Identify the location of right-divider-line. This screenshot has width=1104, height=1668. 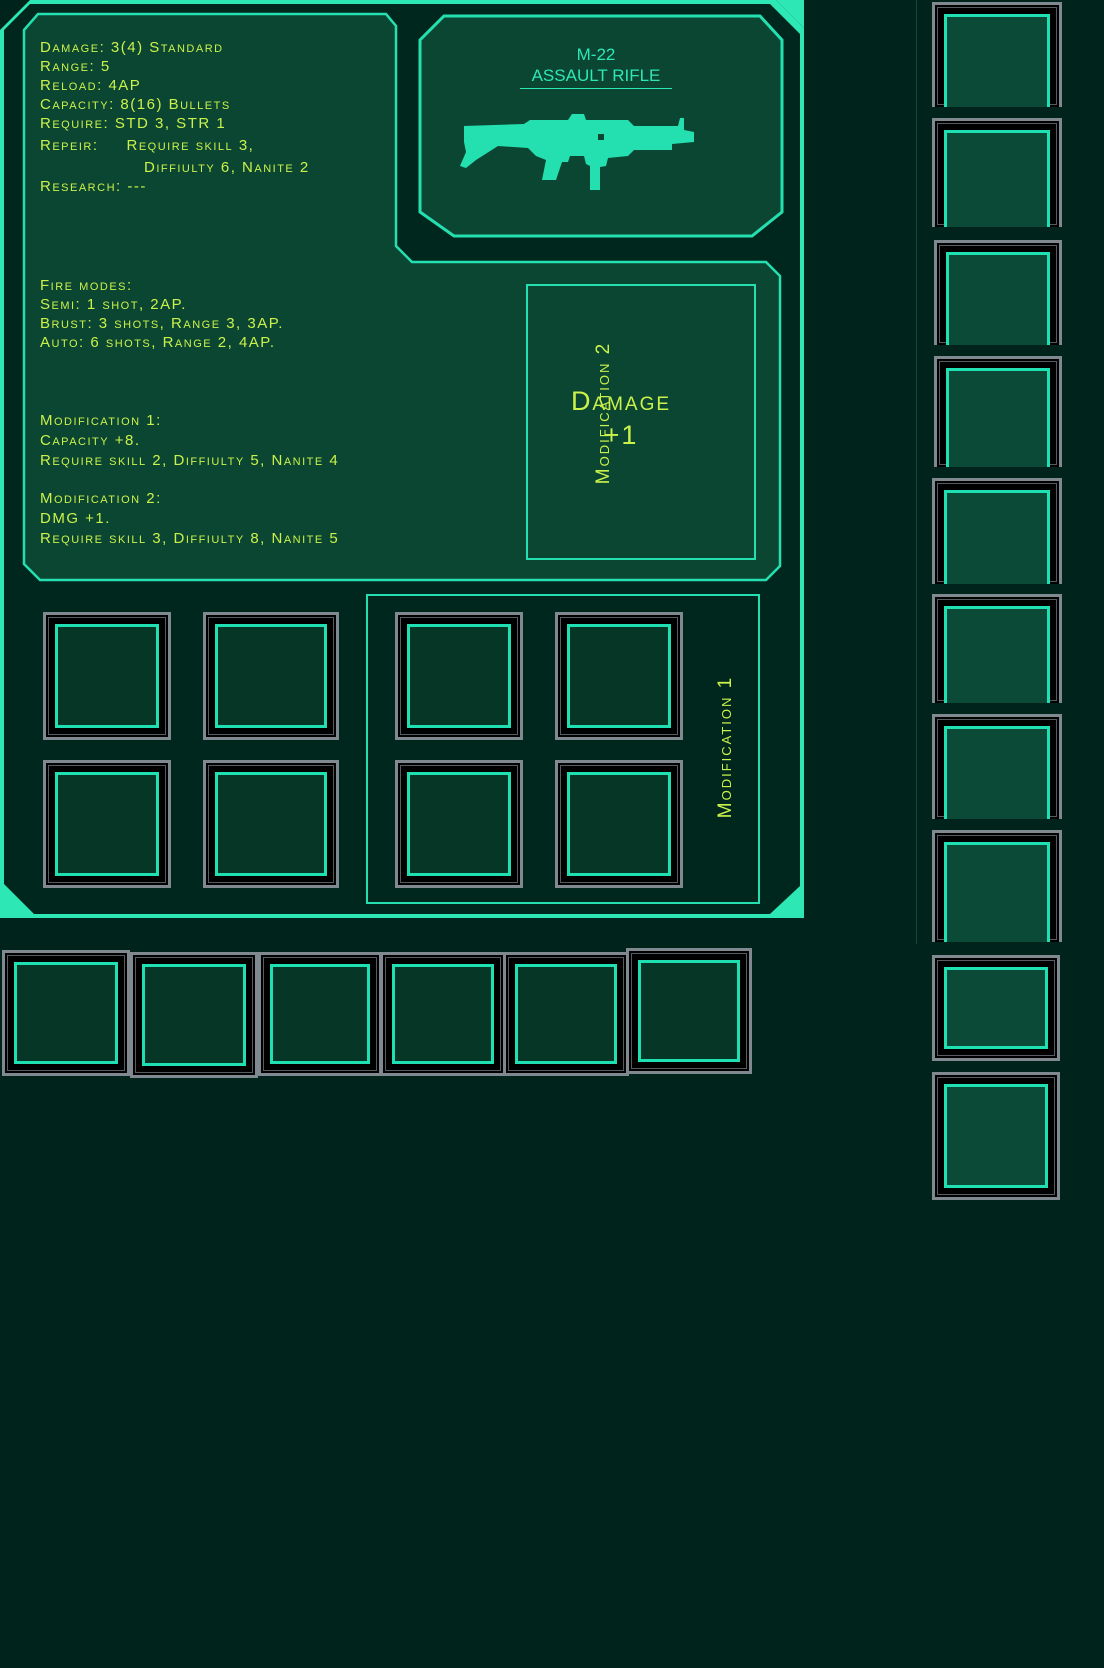
(916, 472).